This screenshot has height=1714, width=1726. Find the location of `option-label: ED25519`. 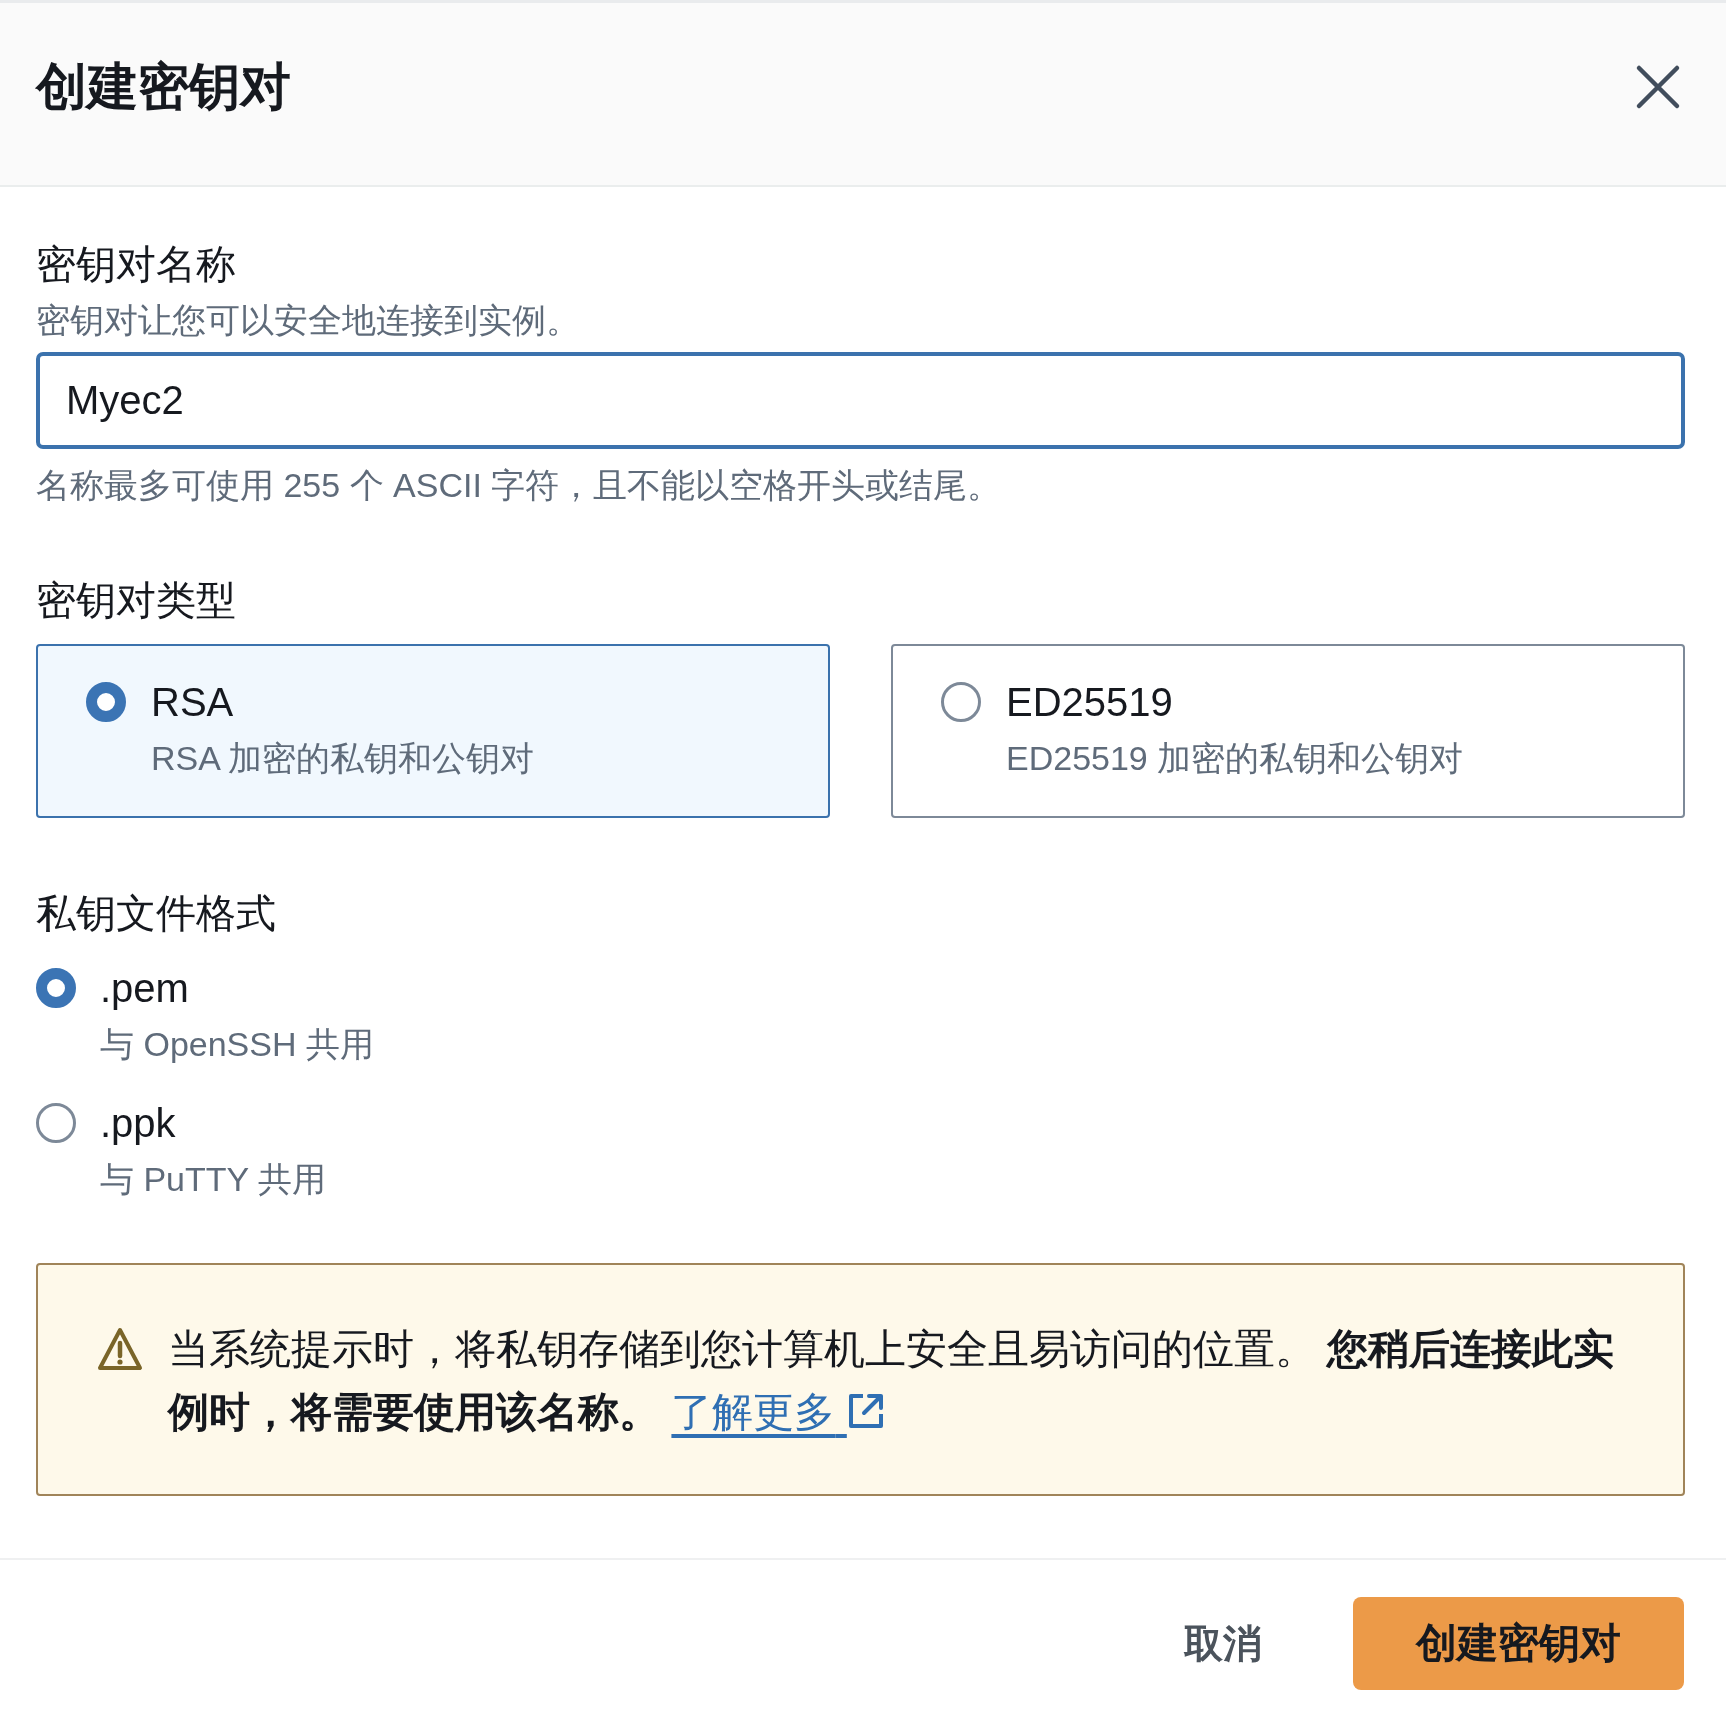

option-label: ED25519 is located at coordinates (1090, 702).